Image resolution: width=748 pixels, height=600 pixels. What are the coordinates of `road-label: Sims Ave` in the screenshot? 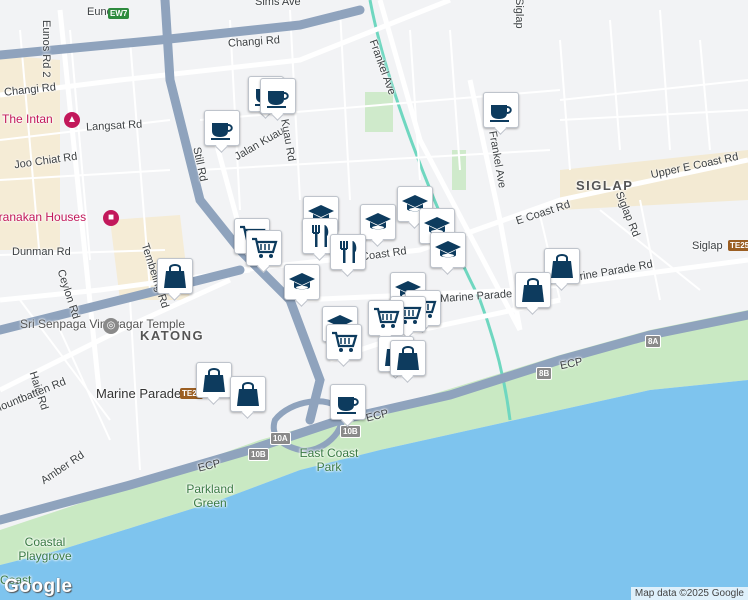 It's located at (278, 4).